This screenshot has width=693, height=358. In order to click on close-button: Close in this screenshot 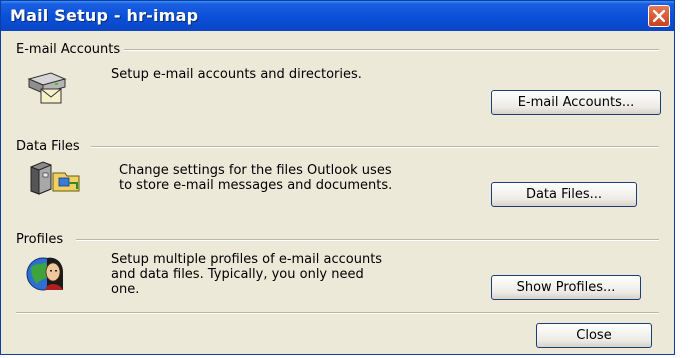, I will do `click(594, 335)`.